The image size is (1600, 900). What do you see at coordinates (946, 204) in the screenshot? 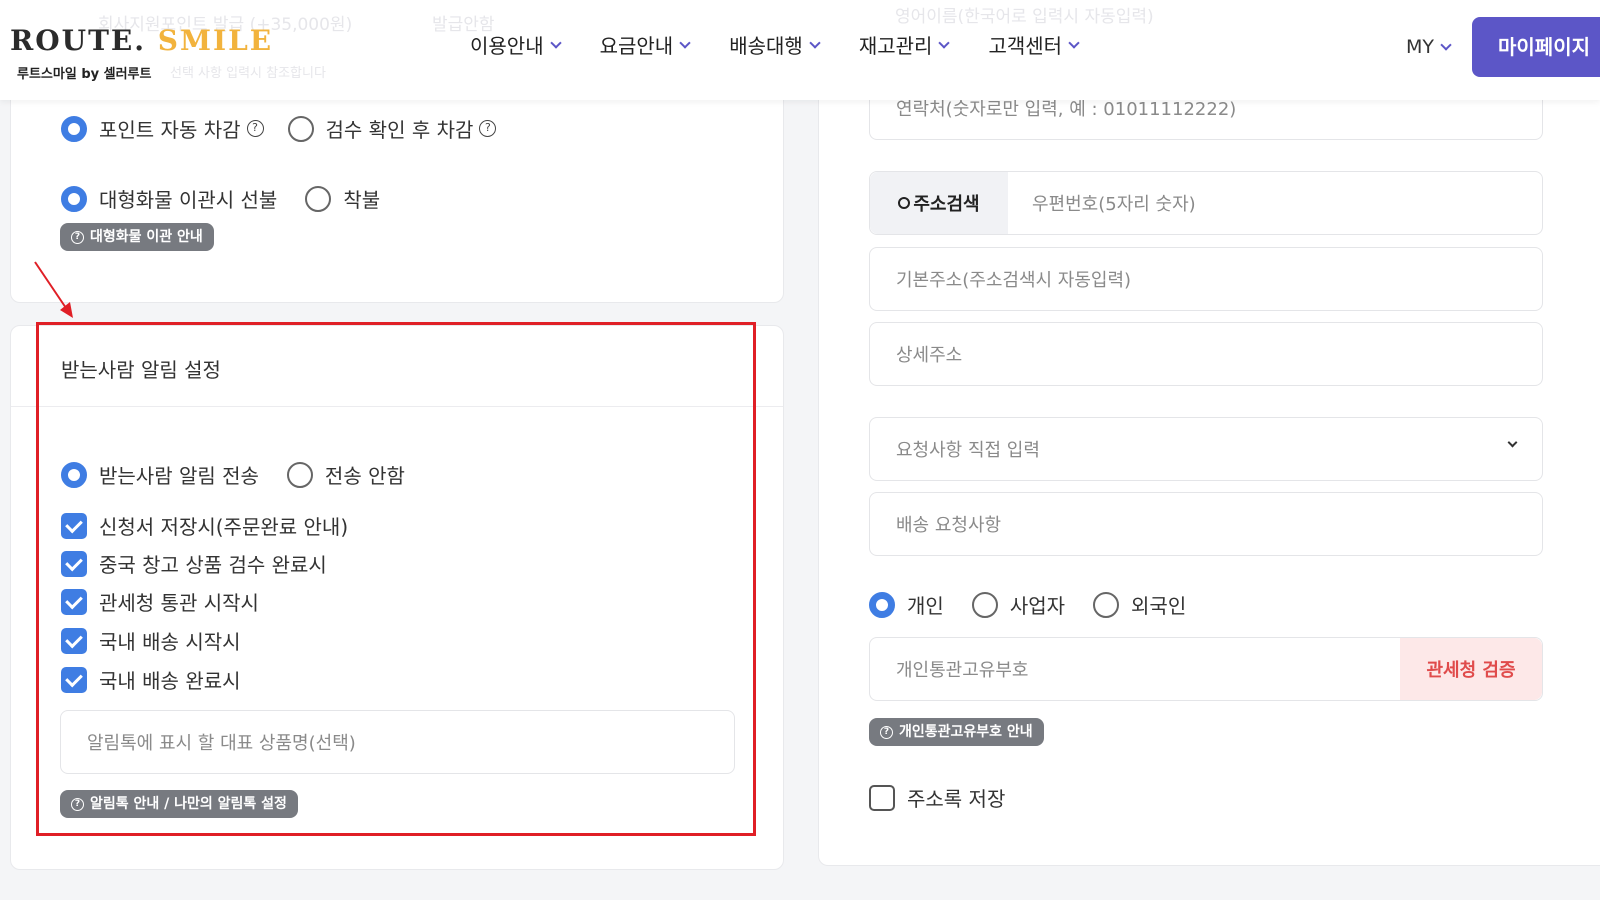
I see `address-search-label: 주소검색` at bounding box center [946, 204].